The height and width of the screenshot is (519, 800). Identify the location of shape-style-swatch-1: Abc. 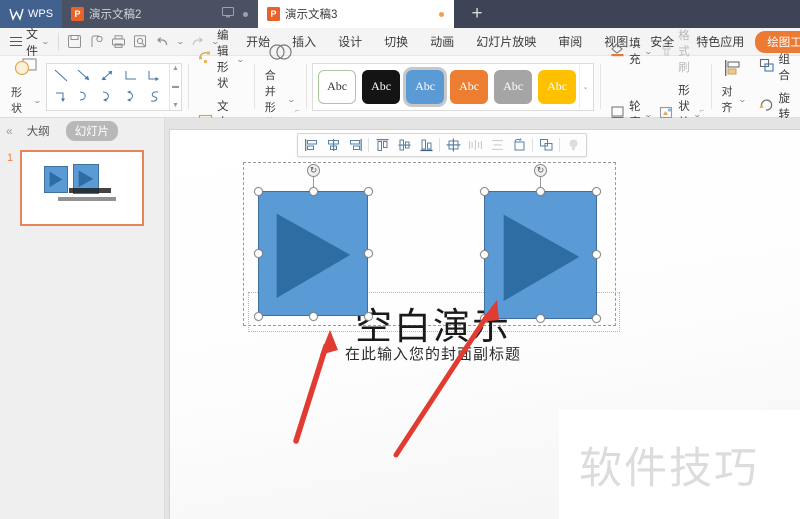
(337, 86).